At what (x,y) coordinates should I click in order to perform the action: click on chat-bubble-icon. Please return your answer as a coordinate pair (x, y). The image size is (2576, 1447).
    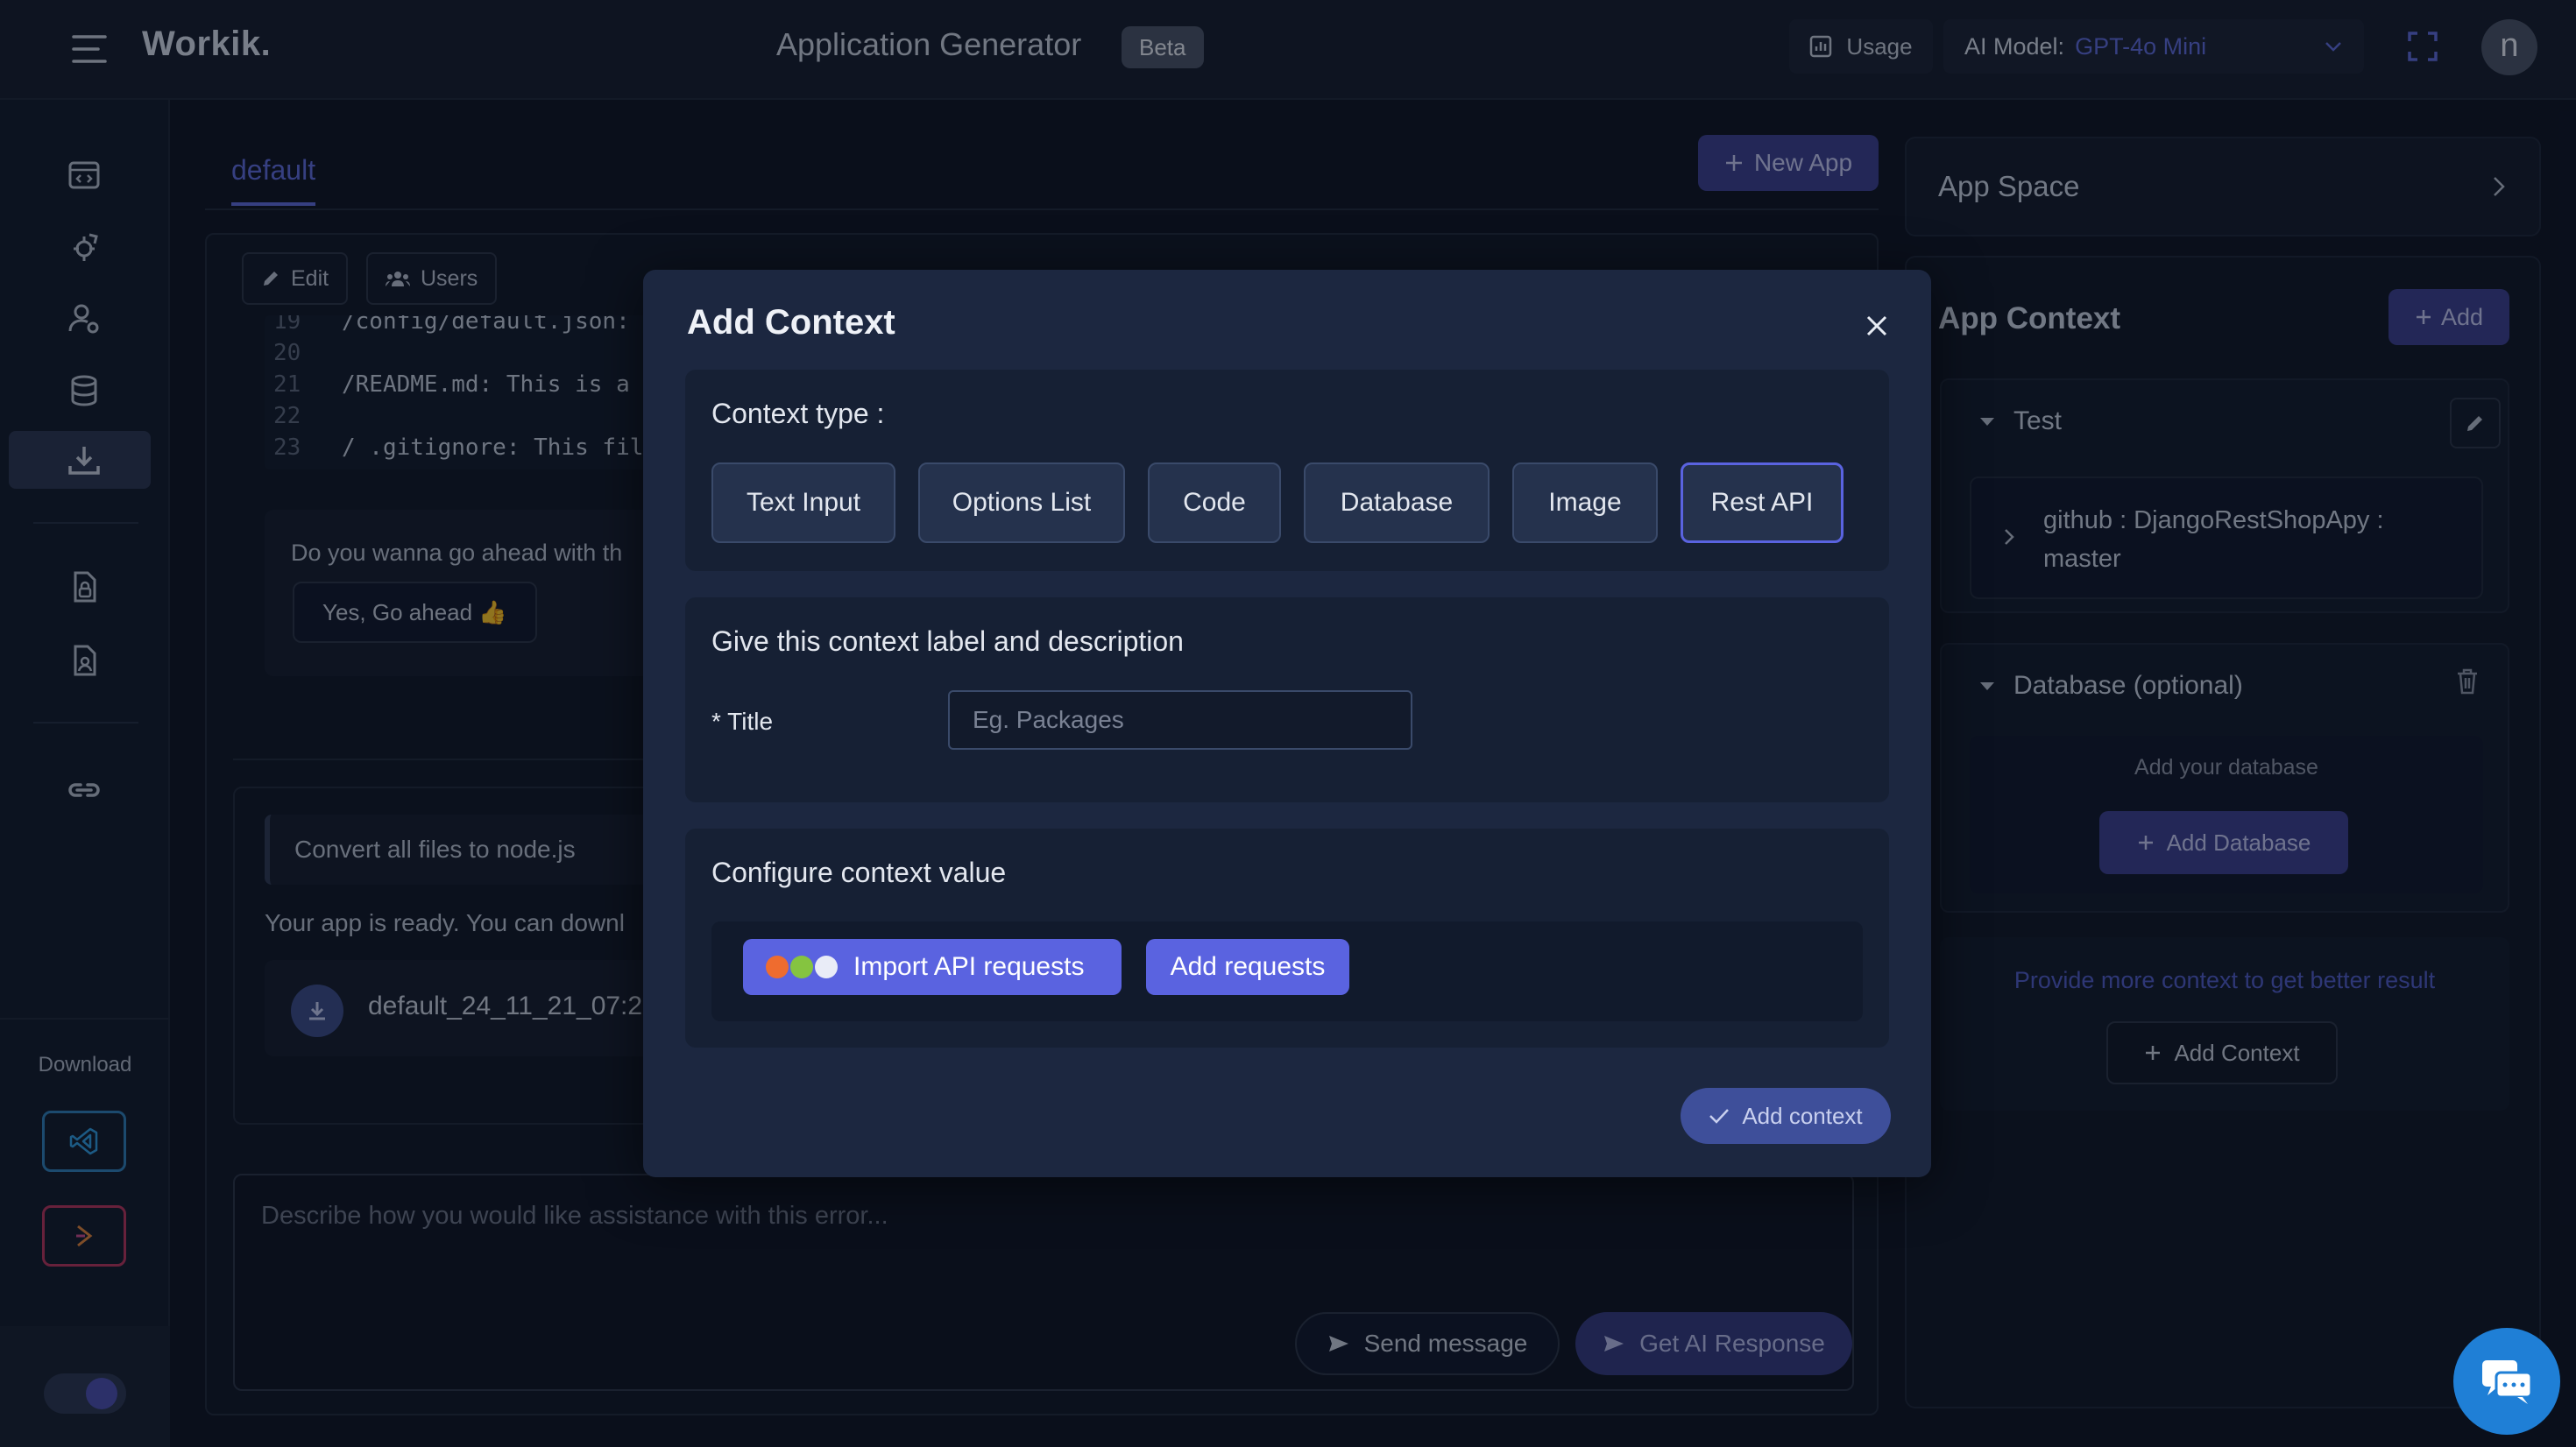
    Looking at the image, I should click on (2507, 1381).